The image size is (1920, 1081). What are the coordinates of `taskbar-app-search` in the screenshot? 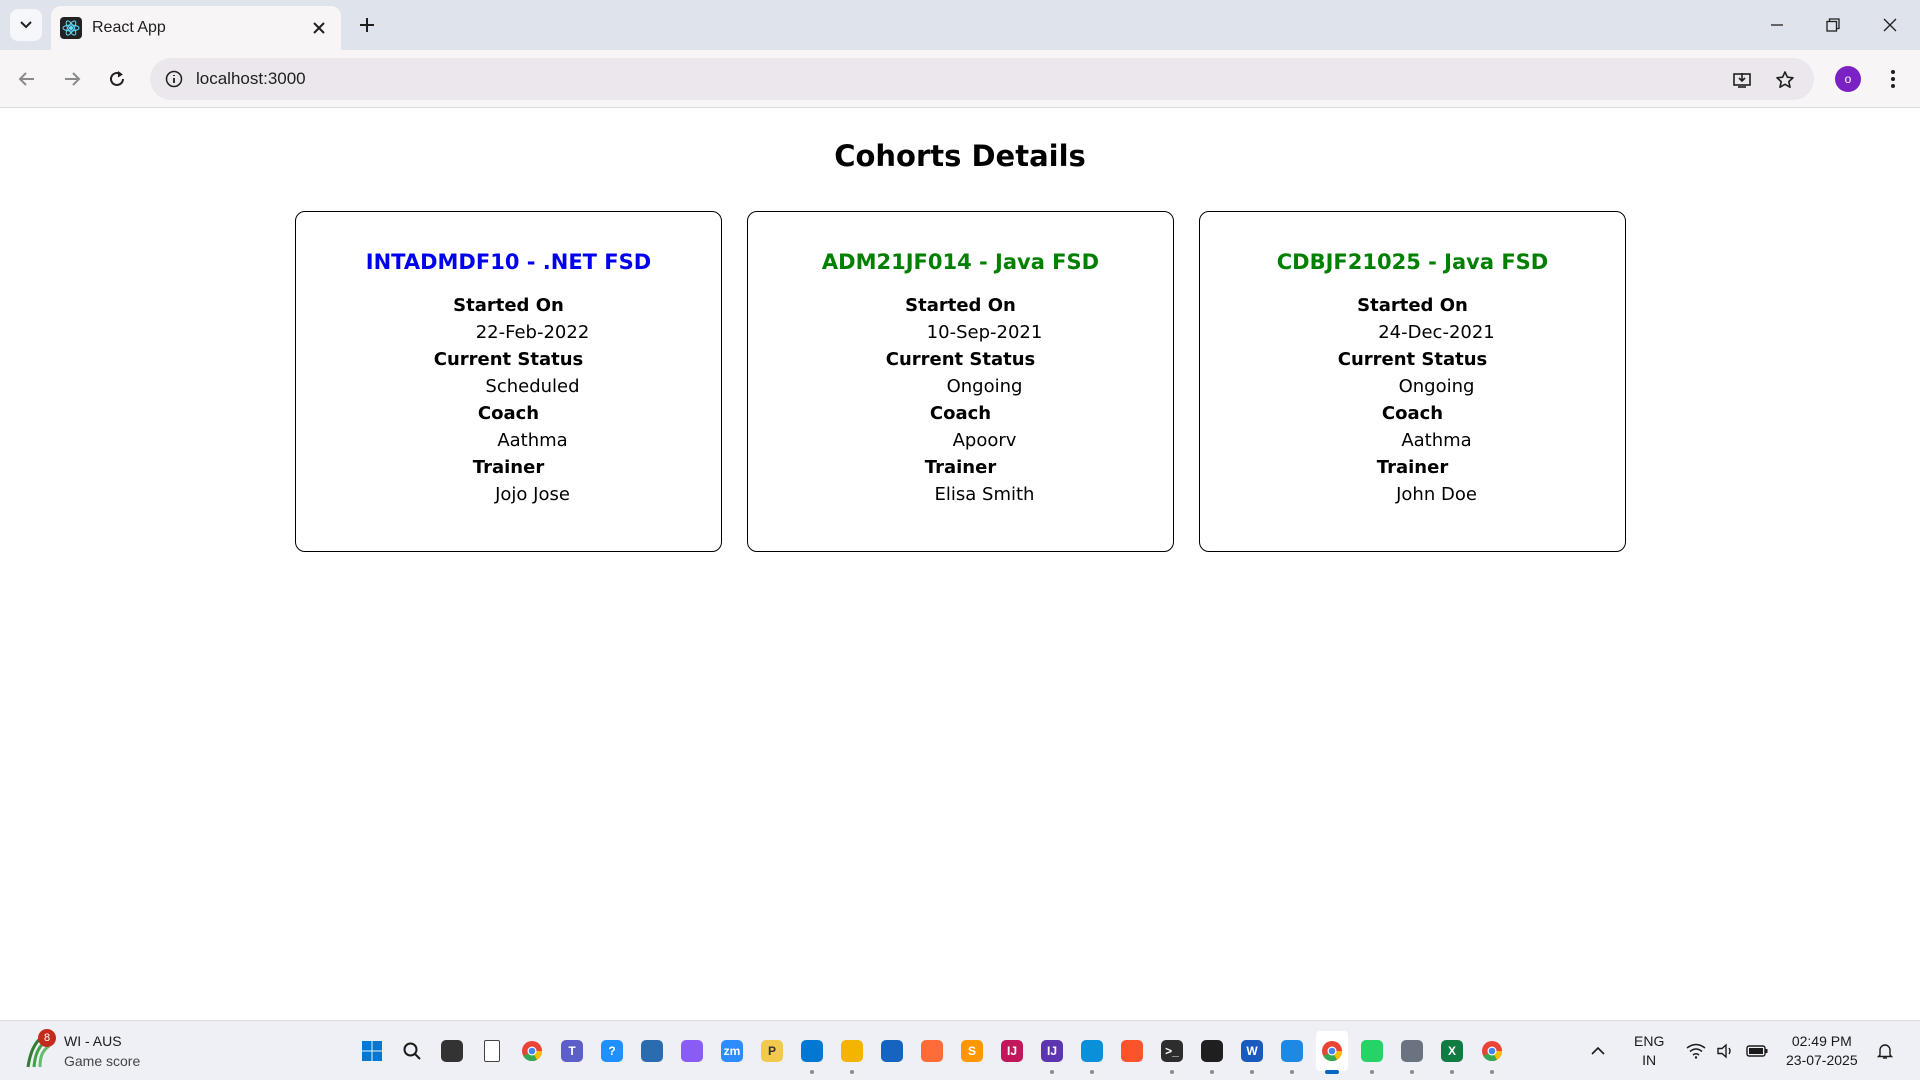 It's located at (412, 1051).